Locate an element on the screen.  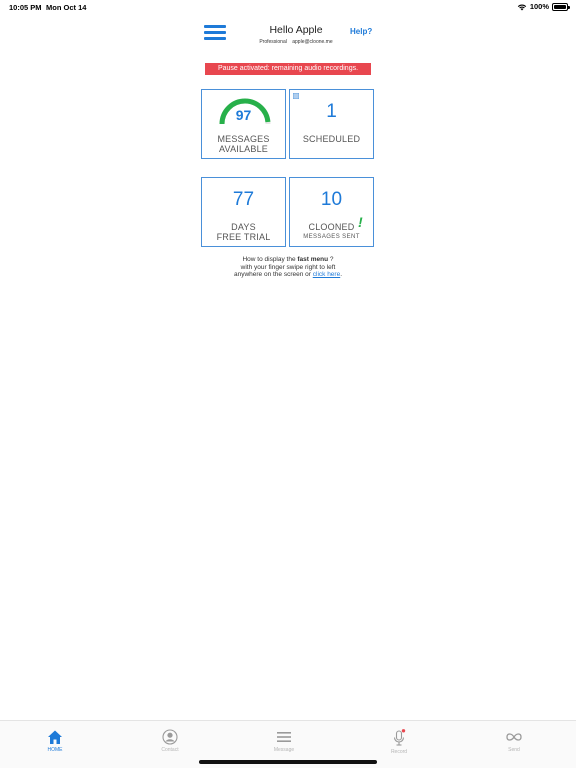
tab-send: Send is located at coordinates (514, 741).